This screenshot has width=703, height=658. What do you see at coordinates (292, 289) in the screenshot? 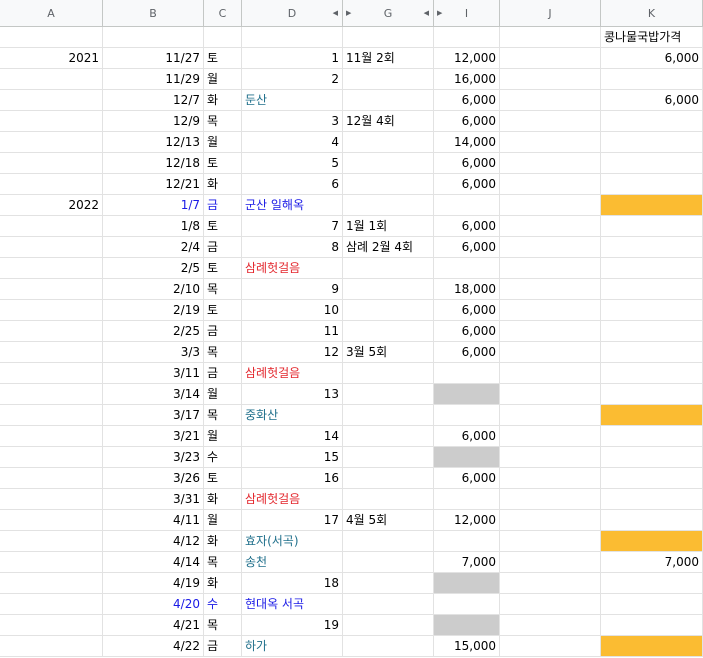
I see `cell-d: 9` at bounding box center [292, 289].